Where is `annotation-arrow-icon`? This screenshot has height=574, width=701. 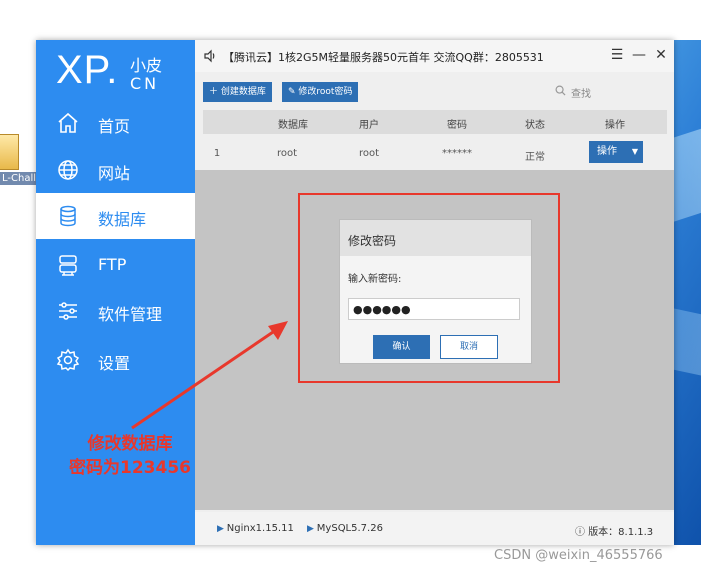
annotation-arrow-icon is located at coordinates (209, 375).